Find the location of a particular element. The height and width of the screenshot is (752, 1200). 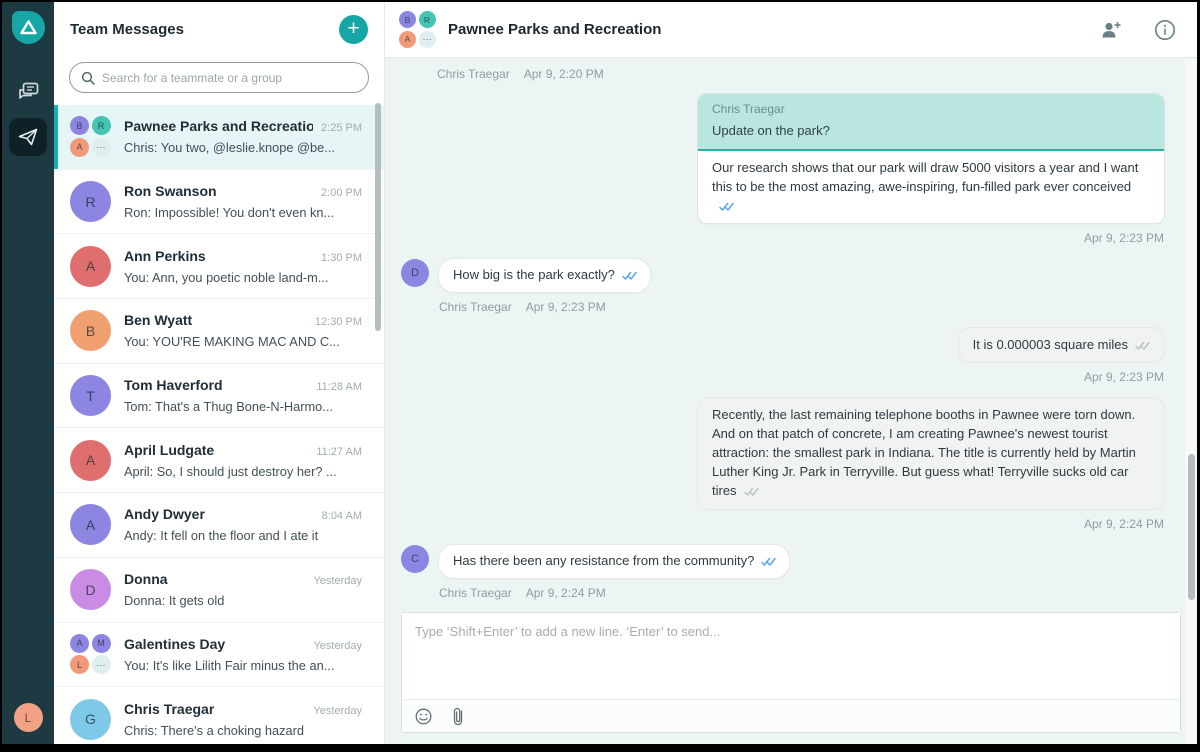

search-box is located at coordinates (219, 77).